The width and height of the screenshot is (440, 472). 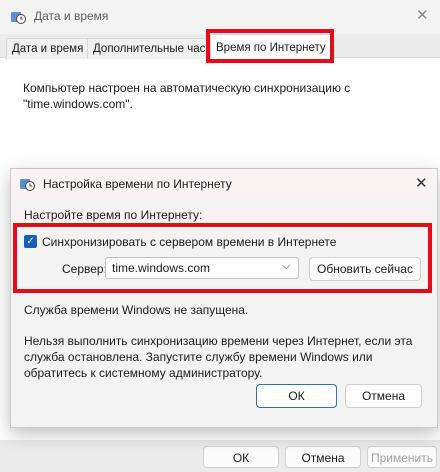 I want to click on status-text: Служба времени Windows не запущена., so click(x=136, y=310).